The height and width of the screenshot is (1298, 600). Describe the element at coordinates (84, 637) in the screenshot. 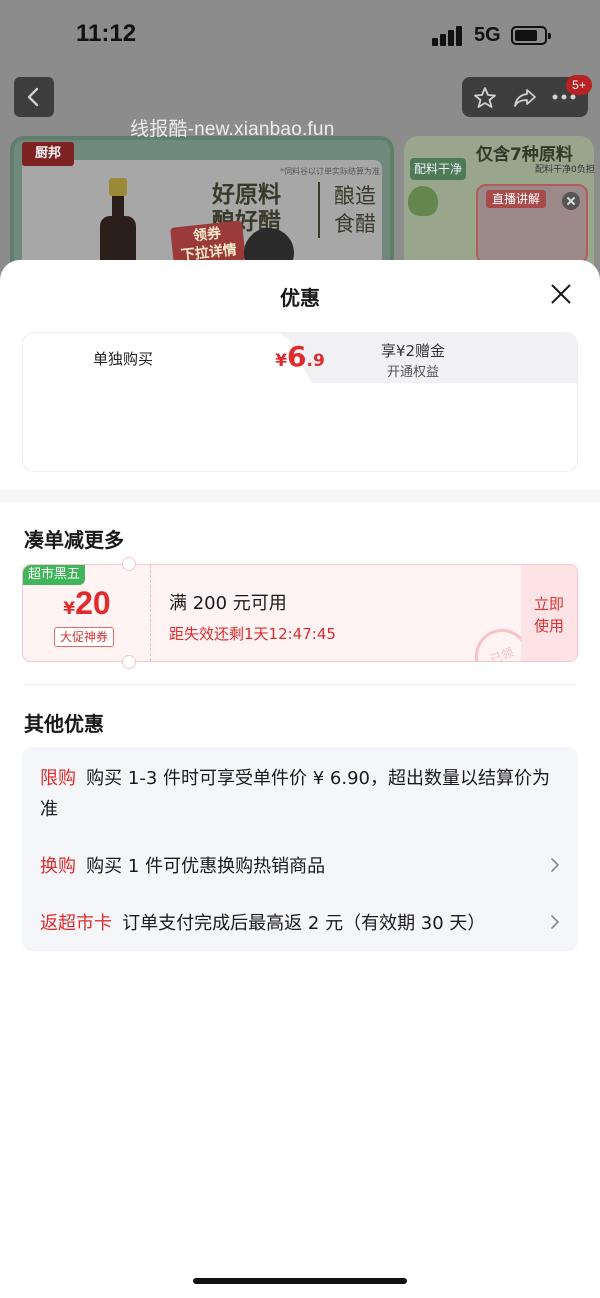

I see `coupon-type-badge: 大促神券` at that location.